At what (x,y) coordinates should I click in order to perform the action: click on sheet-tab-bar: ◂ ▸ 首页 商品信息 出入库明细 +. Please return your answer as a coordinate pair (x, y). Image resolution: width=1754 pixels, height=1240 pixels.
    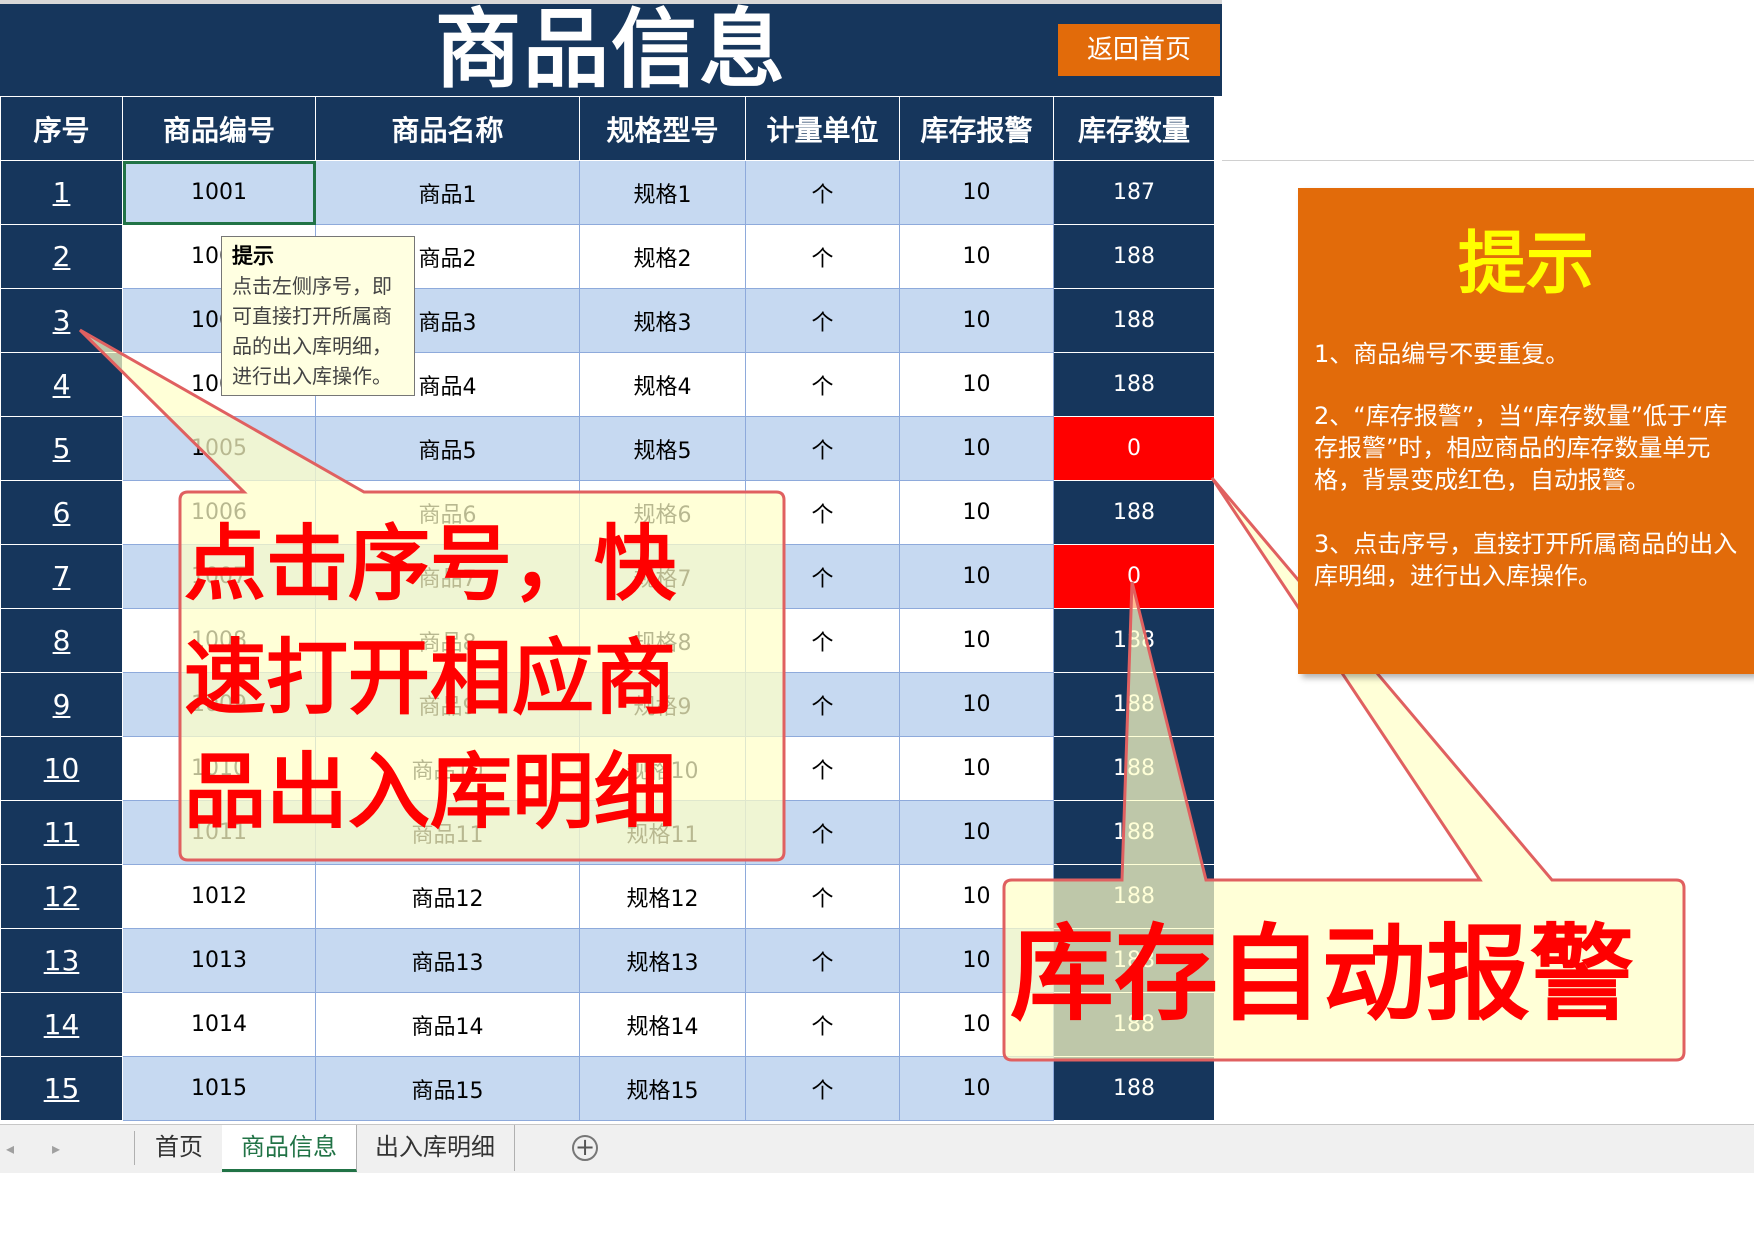
    Looking at the image, I should click on (877, 1149).